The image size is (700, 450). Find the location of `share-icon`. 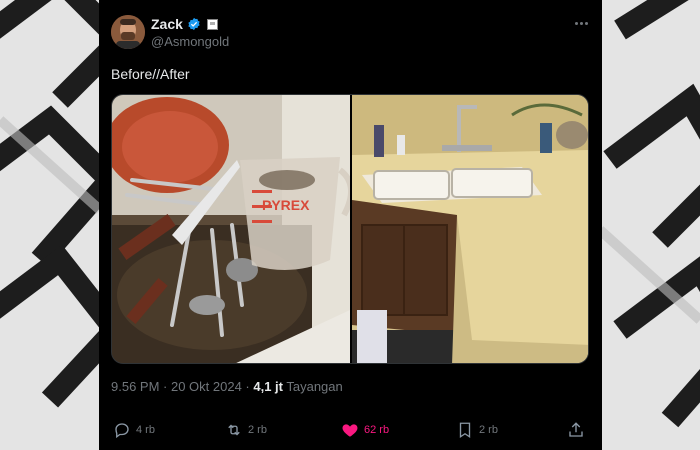

share-icon is located at coordinates (576, 429).